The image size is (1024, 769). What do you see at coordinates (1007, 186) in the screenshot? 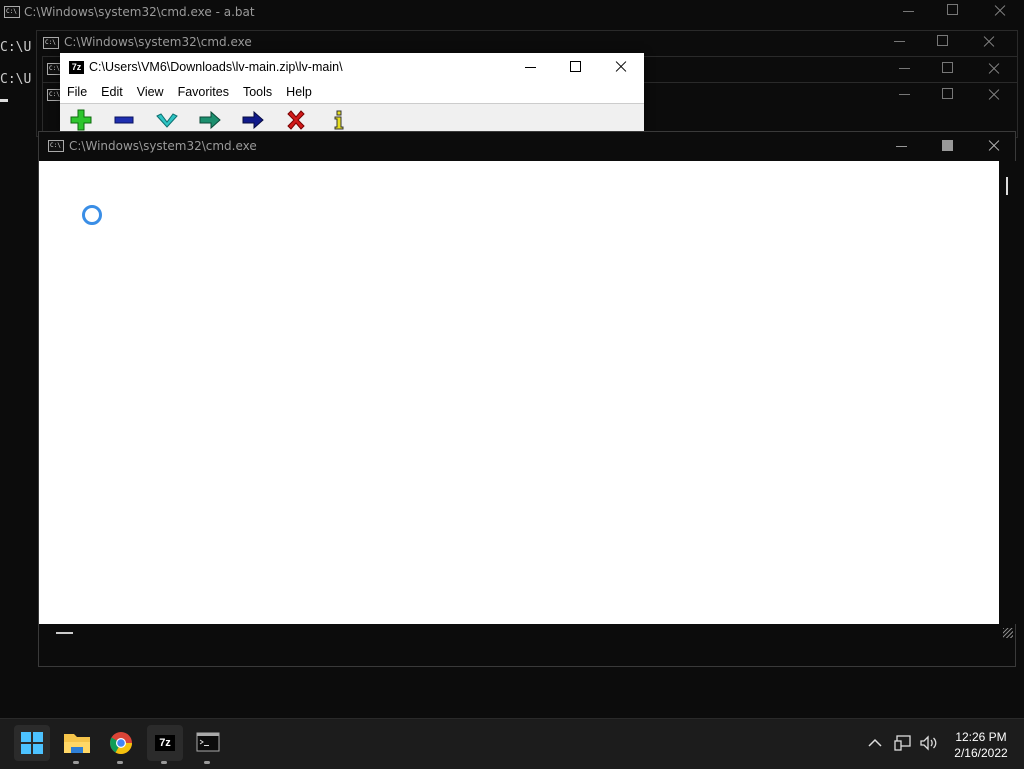
I see `scrollbar-thumb` at bounding box center [1007, 186].